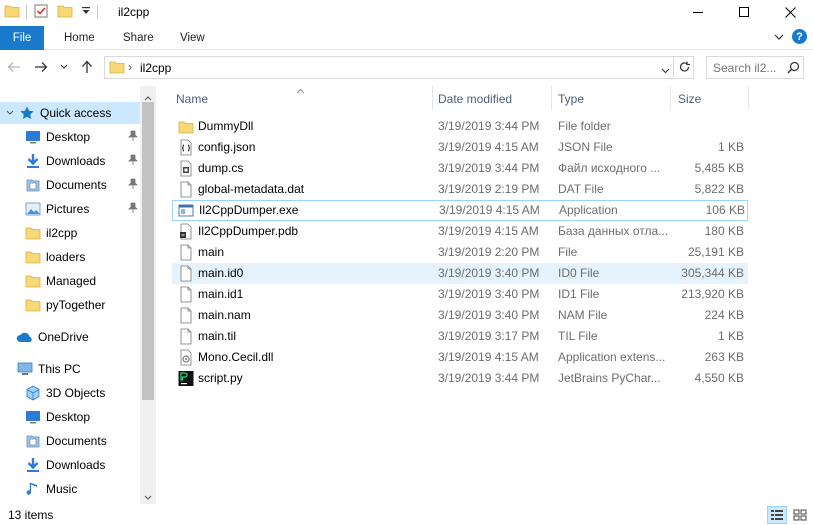 The width and height of the screenshot is (813, 525). What do you see at coordinates (70, 489) in the screenshot?
I see `nav-item-music: Music` at bounding box center [70, 489].